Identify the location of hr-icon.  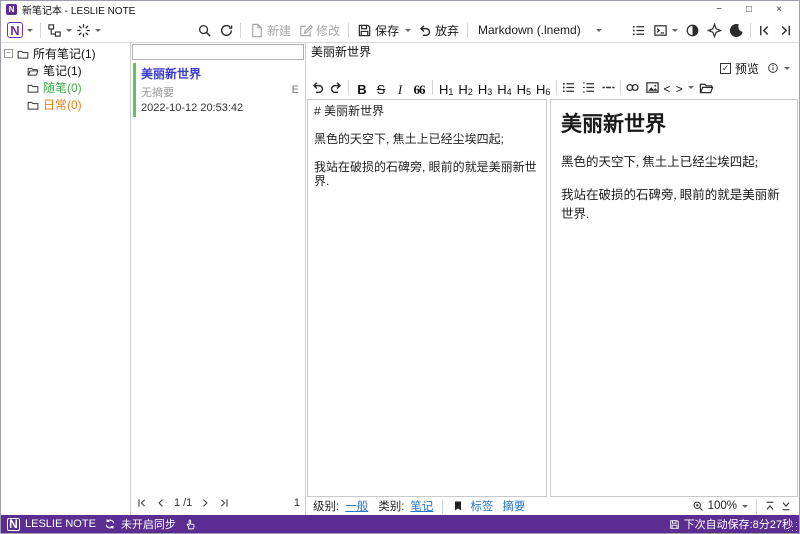
(608, 87).